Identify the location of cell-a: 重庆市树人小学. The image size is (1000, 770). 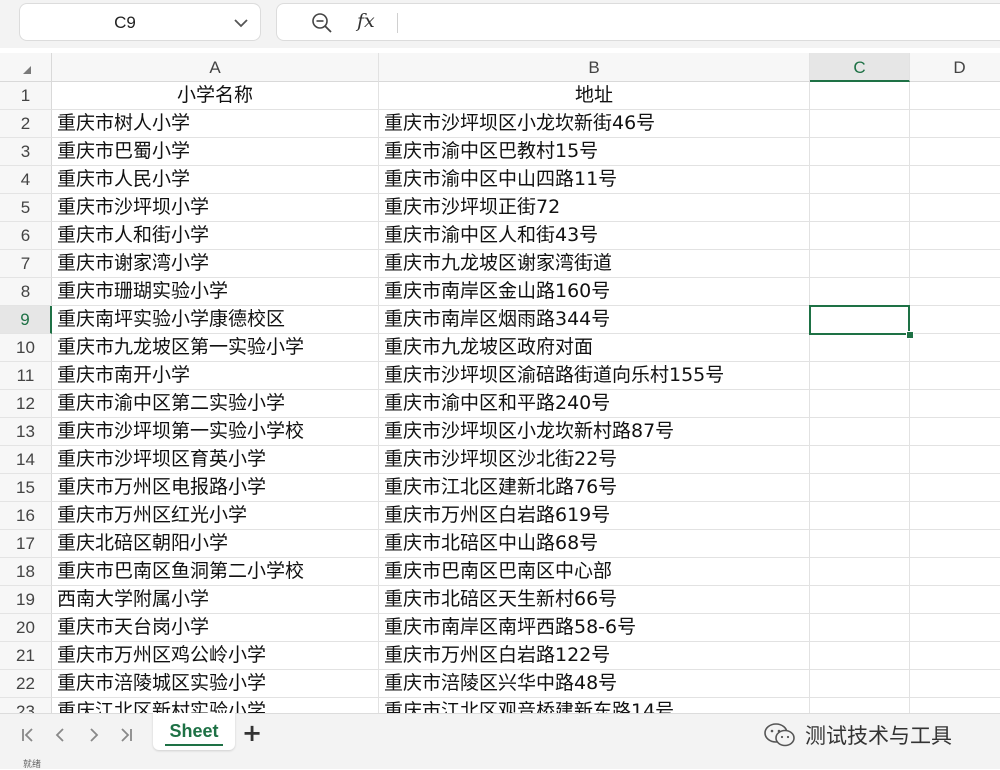
(215, 124).